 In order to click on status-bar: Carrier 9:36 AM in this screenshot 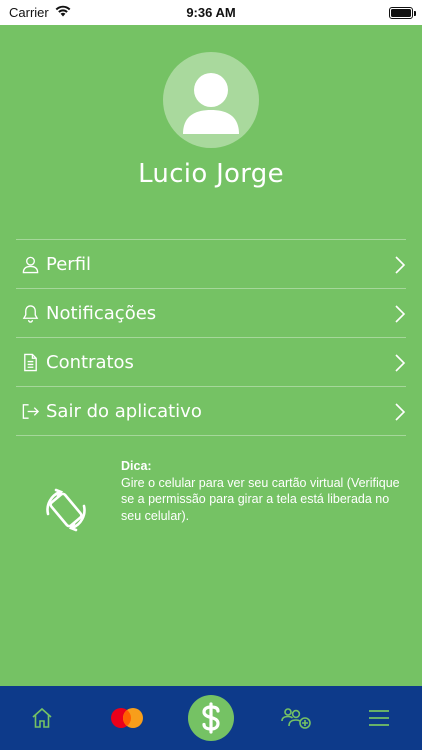, I will do `click(211, 12)`.